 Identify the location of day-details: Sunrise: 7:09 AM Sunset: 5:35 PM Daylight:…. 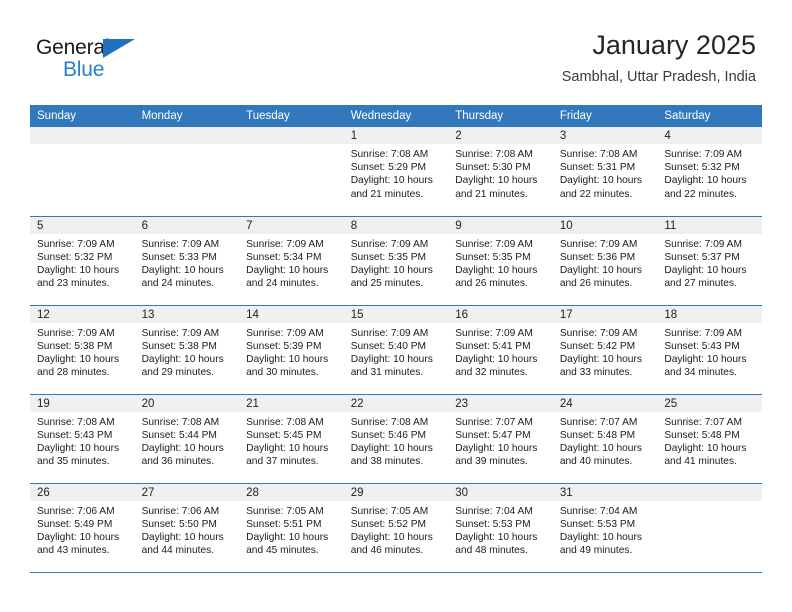
(500, 262).